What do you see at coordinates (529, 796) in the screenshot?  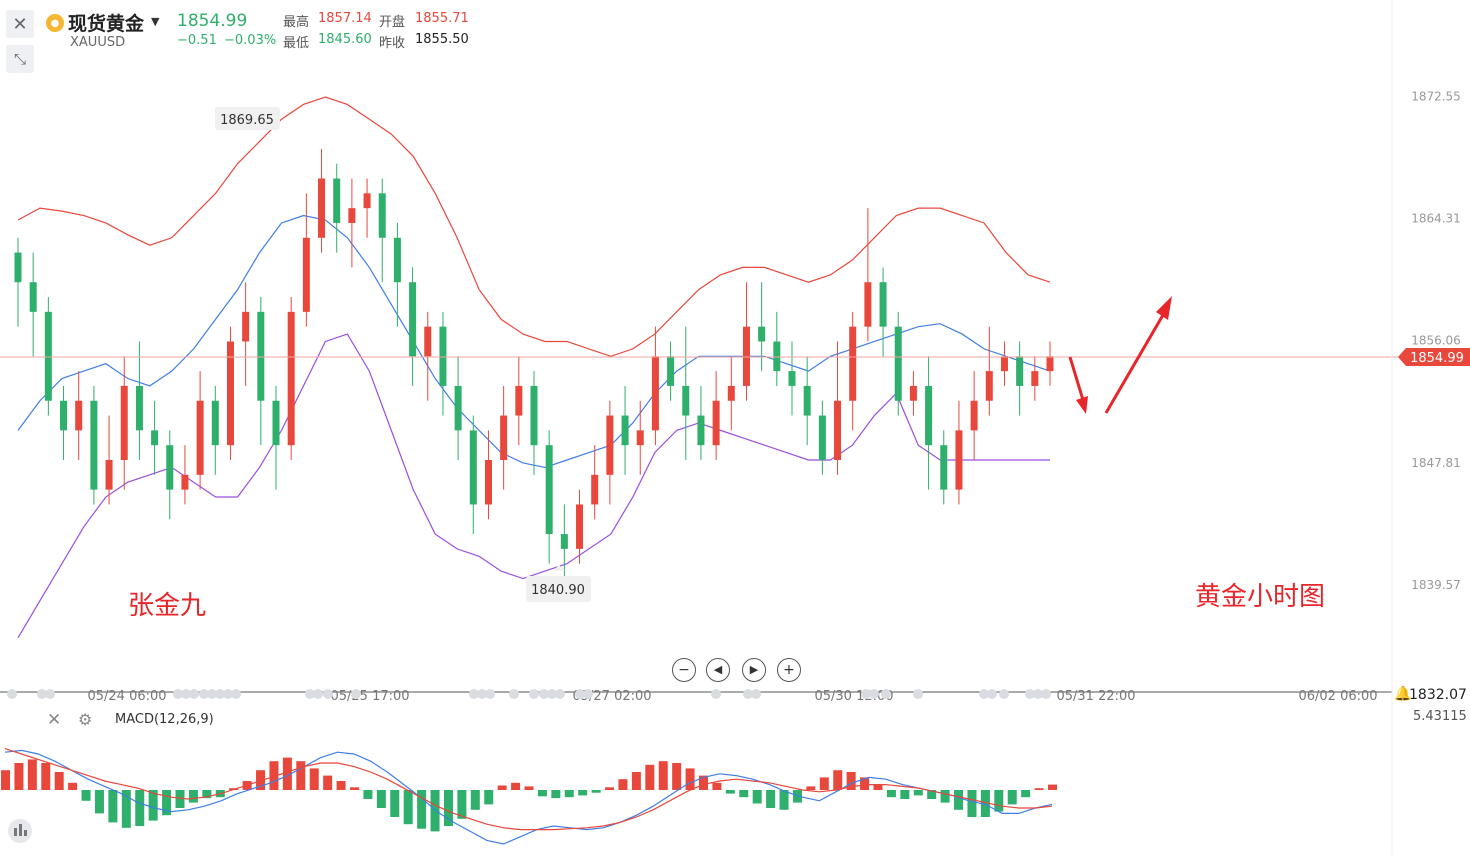 I see `macd-pane` at bounding box center [529, 796].